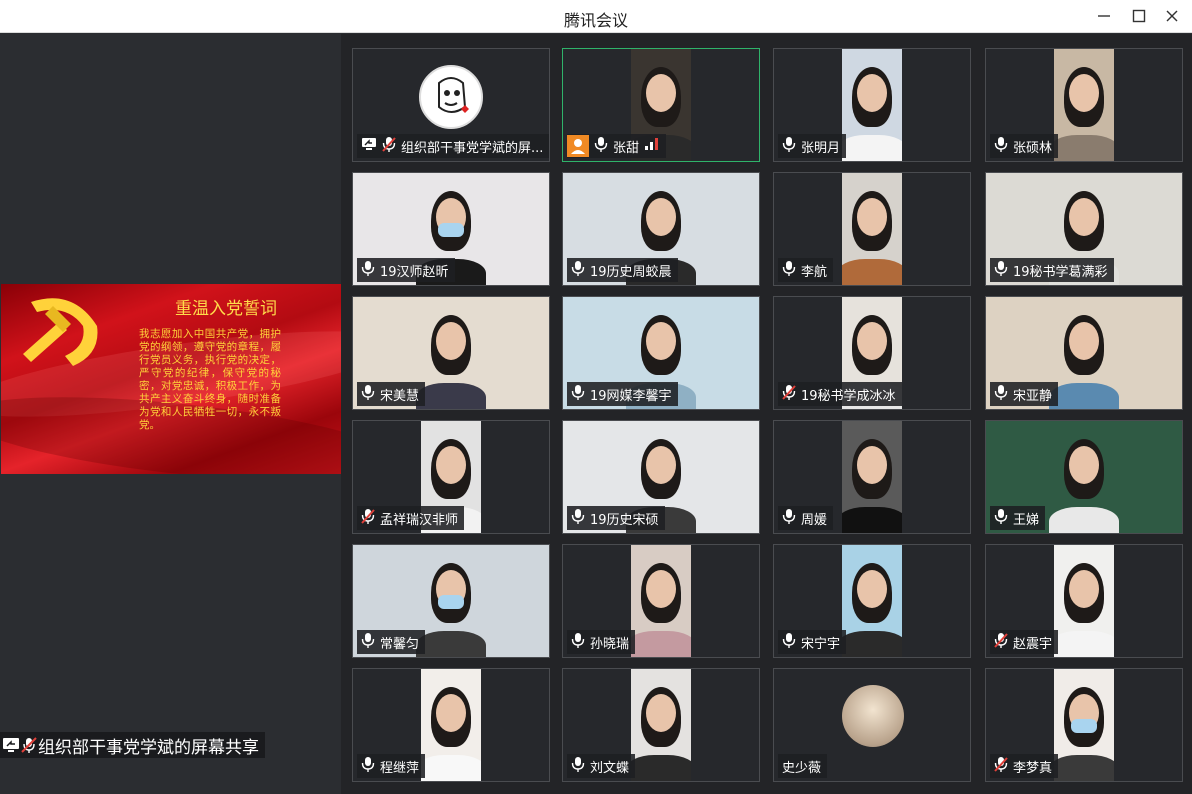  Describe the element at coordinates (814, 272) in the screenshot. I see `participant-name: 李航` at that location.